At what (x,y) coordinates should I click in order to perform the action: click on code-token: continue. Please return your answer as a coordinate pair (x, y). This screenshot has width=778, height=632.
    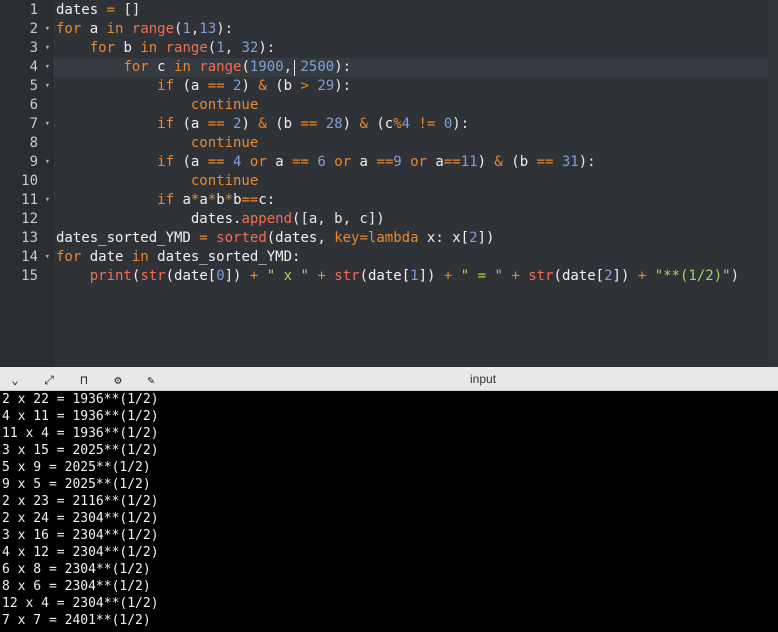
    Looking at the image, I should click on (224, 181).